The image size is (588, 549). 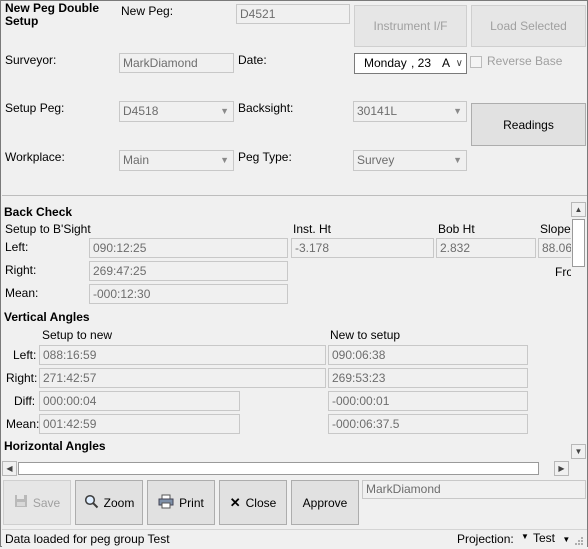 I want to click on va-setup-to-new-field: 271:42:57, so click(x=182, y=378).